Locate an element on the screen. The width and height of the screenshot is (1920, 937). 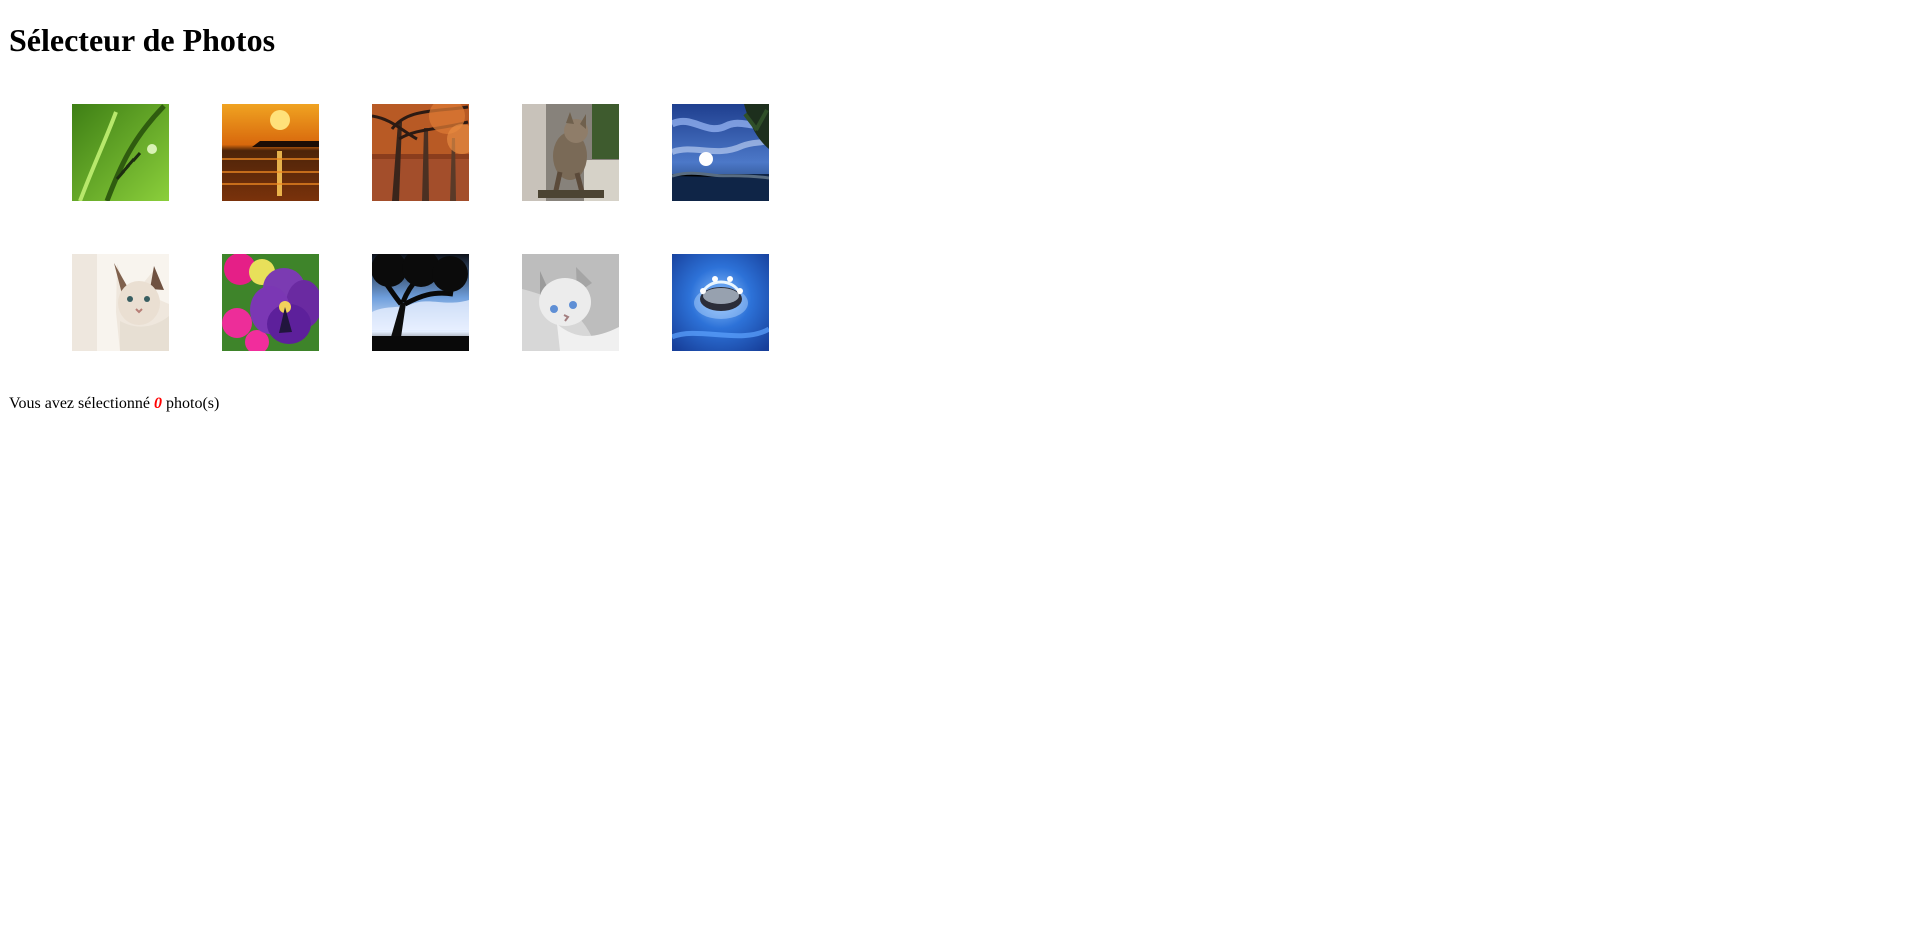
pansy-flower-photo-image is located at coordinates (270, 302).